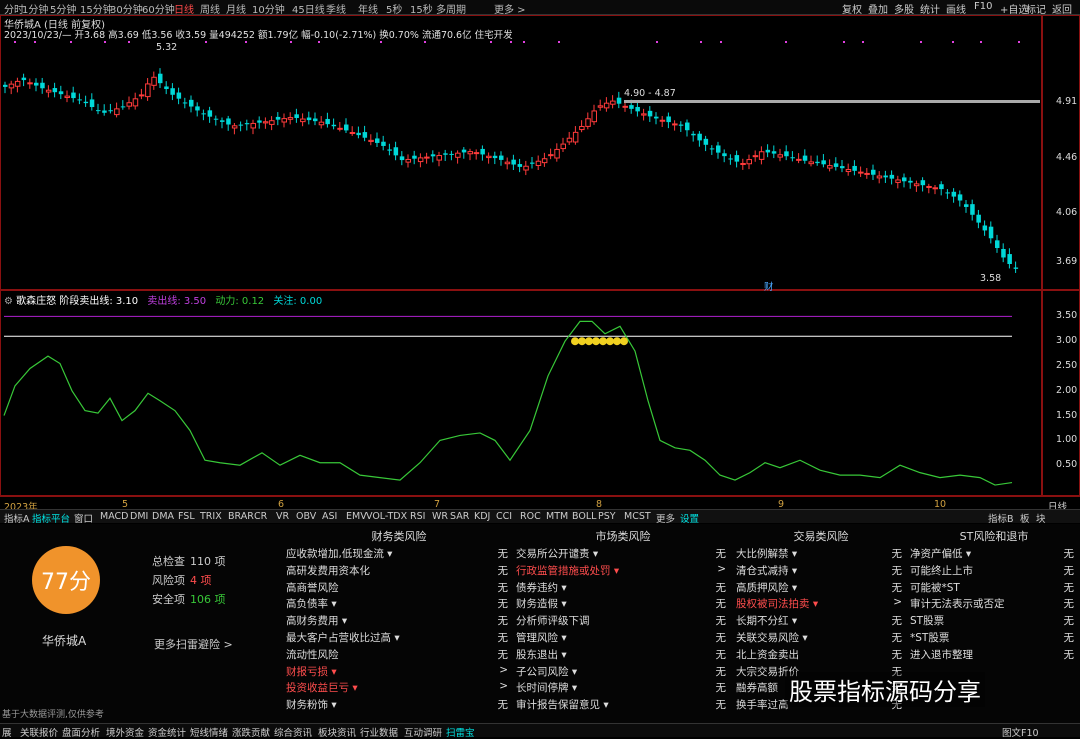 Image resolution: width=1080 pixels, height=739 pixels. I want to click on tab-right-2: 块, so click(1041, 518).